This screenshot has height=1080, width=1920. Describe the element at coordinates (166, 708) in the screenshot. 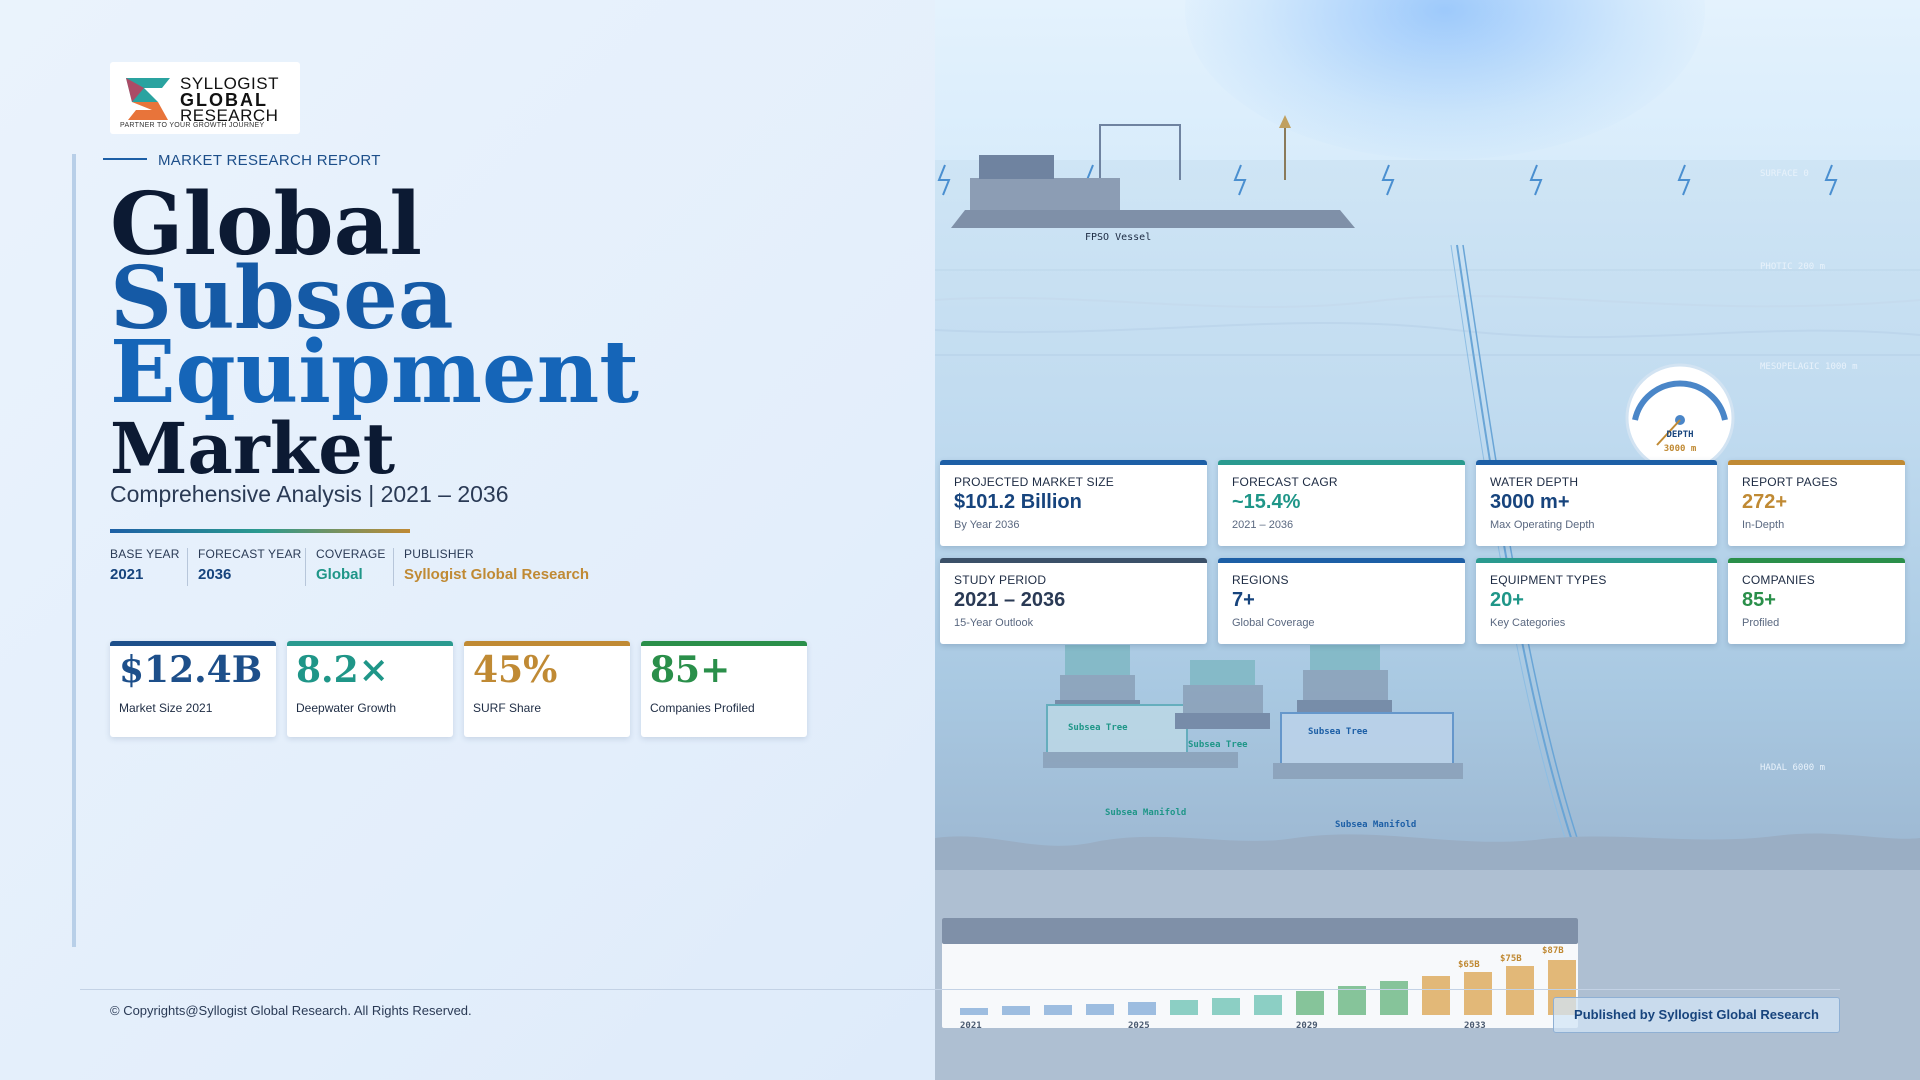

I see `stat-caption: Market Size 2021` at that location.